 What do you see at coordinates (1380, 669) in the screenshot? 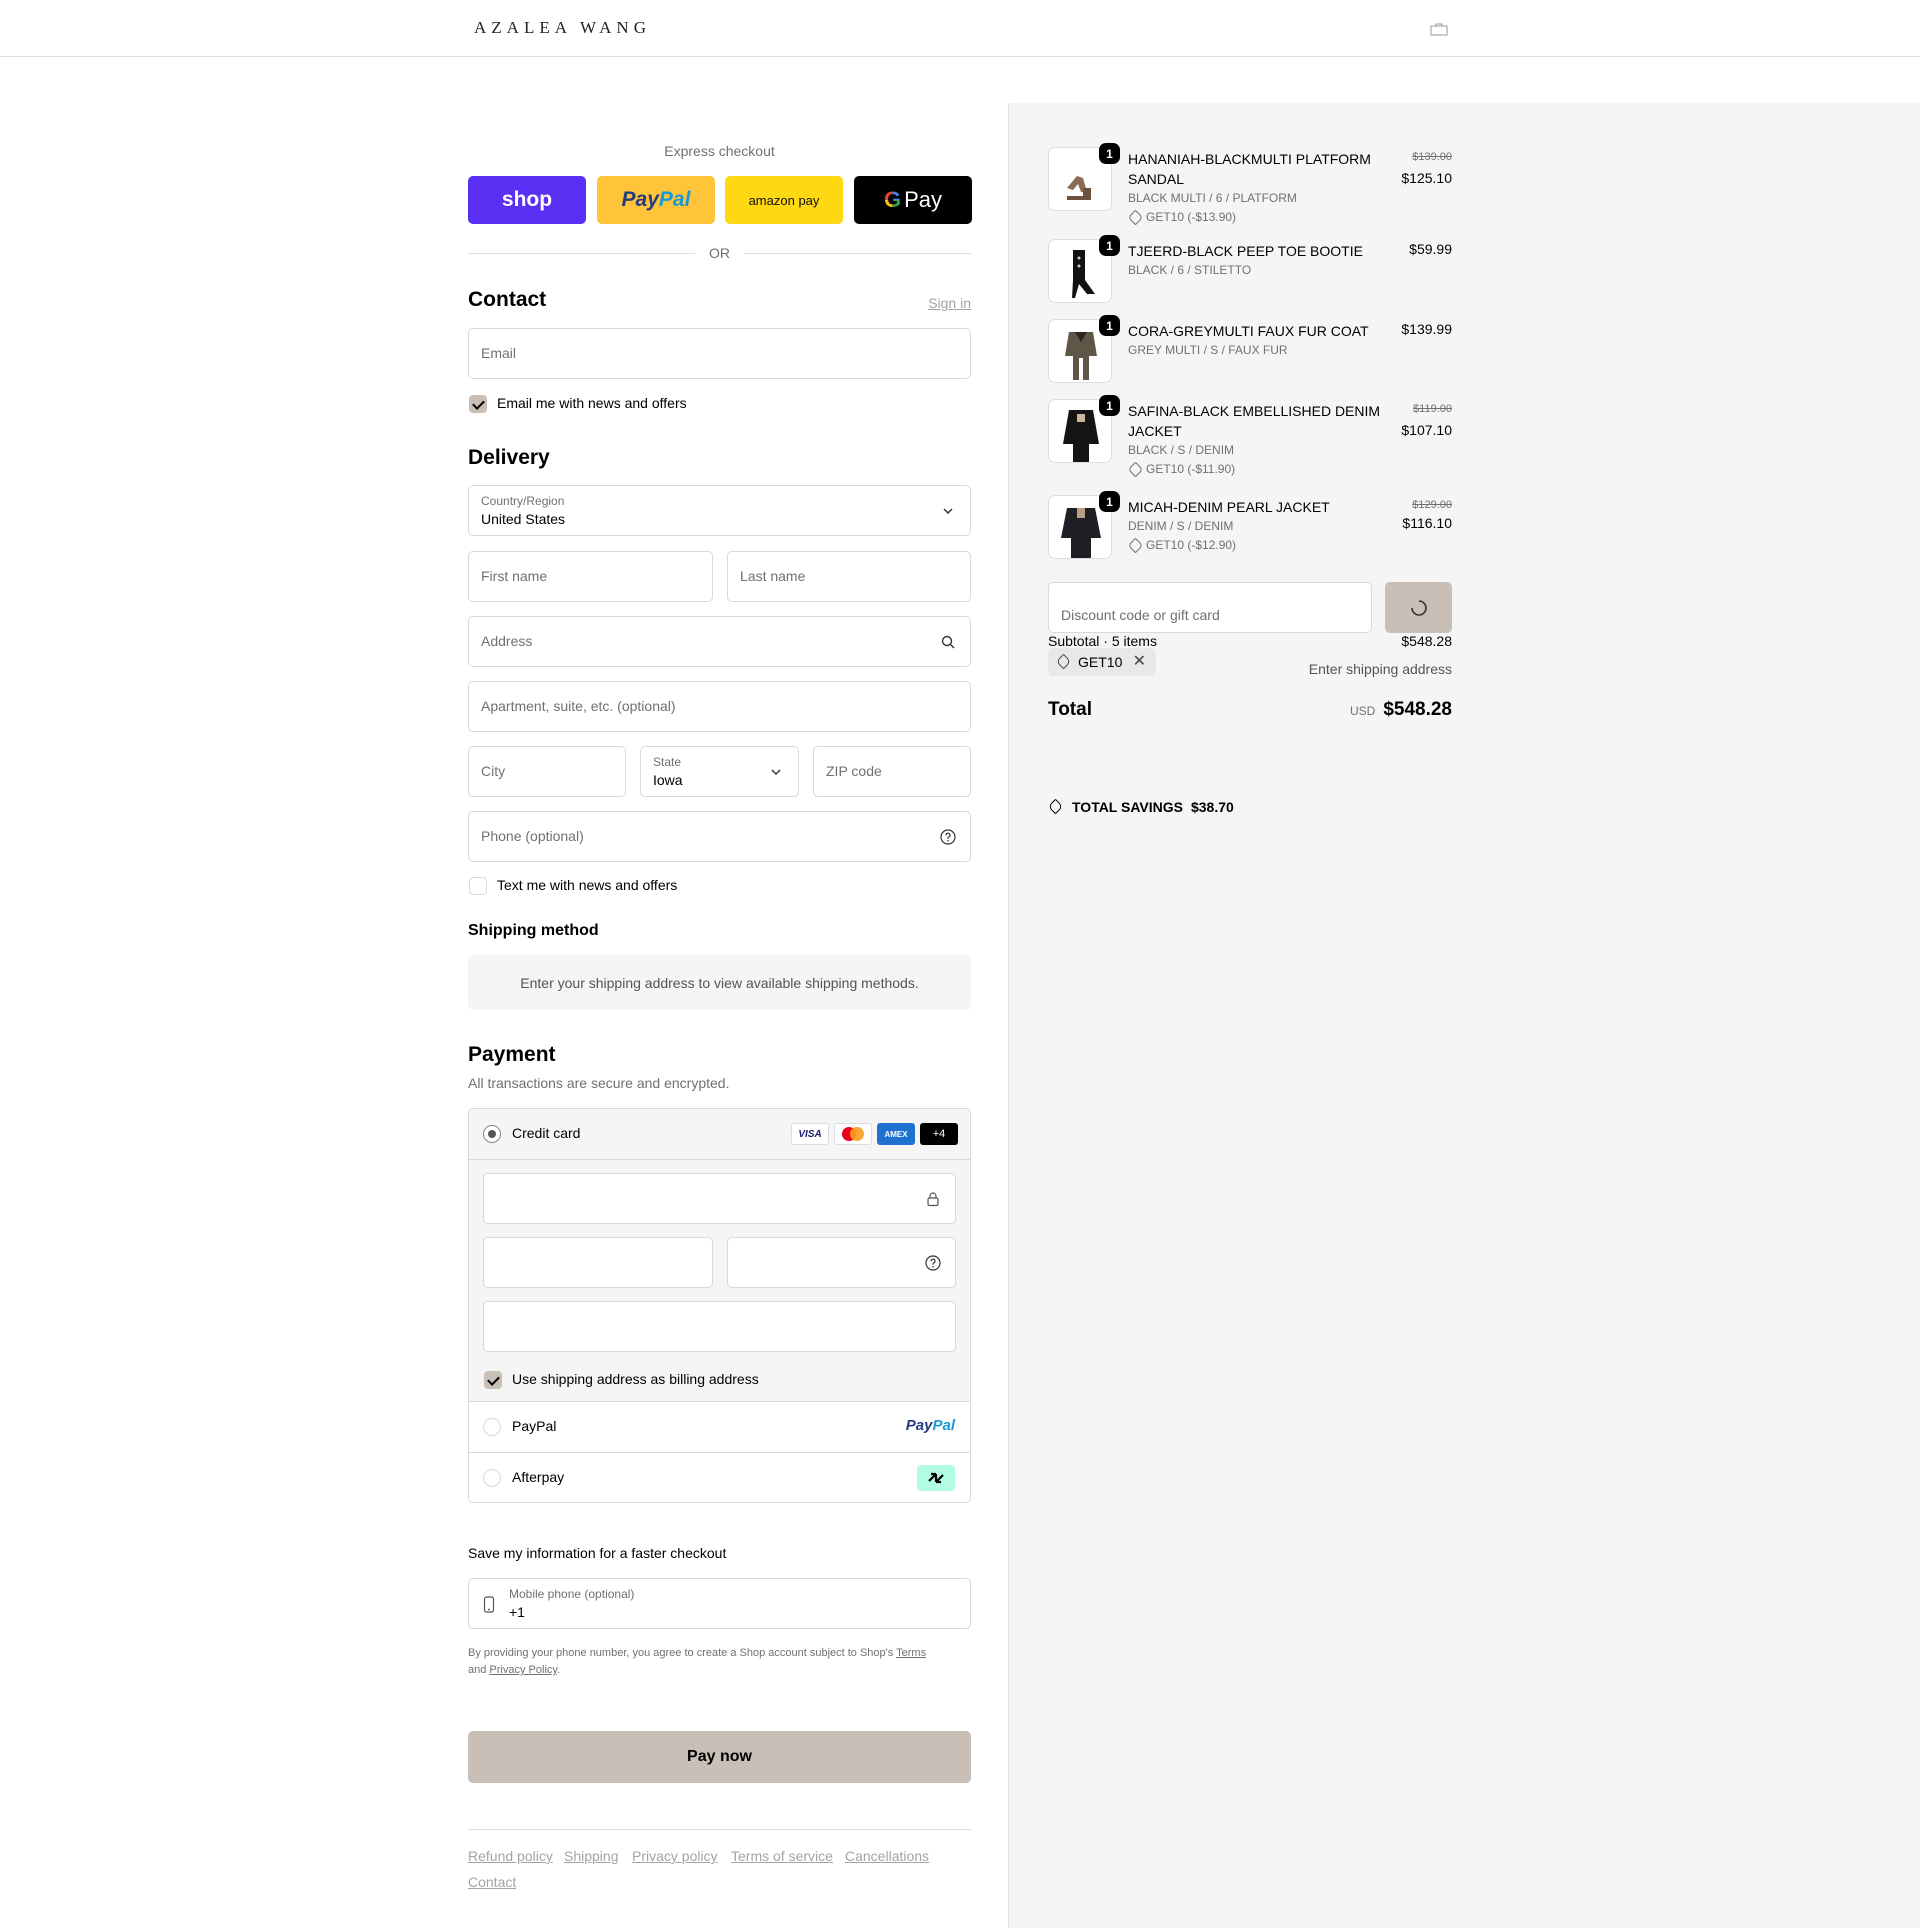
I see `shipping-note: Enter shipping address` at bounding box center [1380, 669].